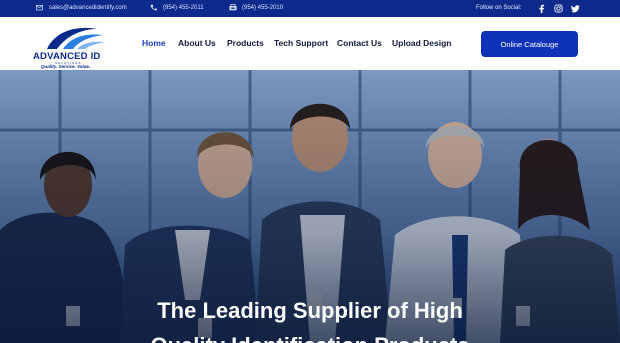 The width and height of the screenshot is (620, 343). I want to click on online-catalogue-button: Online Catalouge, so click(529, 44).